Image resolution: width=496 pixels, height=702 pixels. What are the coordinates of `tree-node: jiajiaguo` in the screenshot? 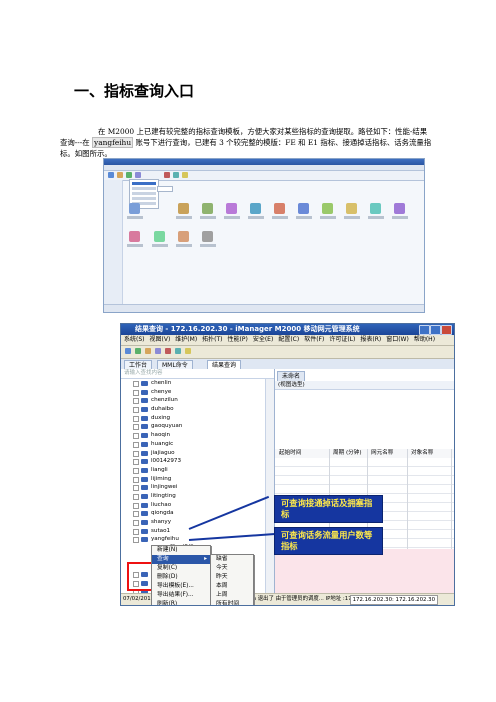 It's located at (193, 453).